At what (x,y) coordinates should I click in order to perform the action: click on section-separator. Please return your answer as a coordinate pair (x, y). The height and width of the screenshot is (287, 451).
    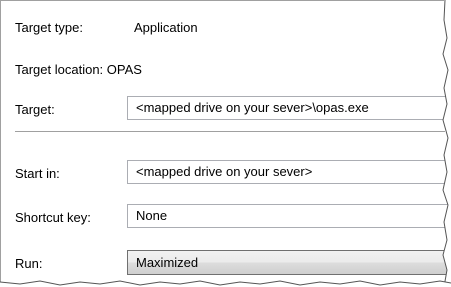
    Looking at the image, I should click on (230, 131).